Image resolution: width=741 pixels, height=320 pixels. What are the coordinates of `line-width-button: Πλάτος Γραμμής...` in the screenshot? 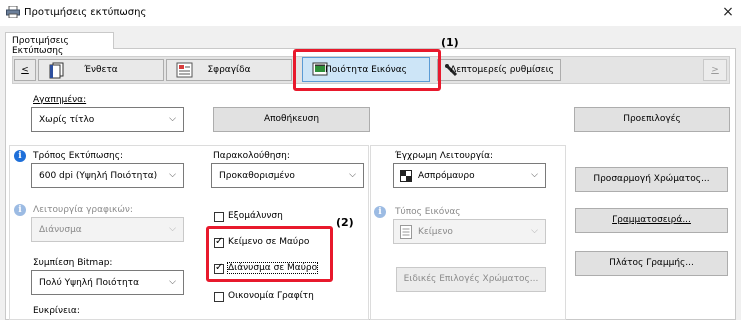 It's located at (651, 263).